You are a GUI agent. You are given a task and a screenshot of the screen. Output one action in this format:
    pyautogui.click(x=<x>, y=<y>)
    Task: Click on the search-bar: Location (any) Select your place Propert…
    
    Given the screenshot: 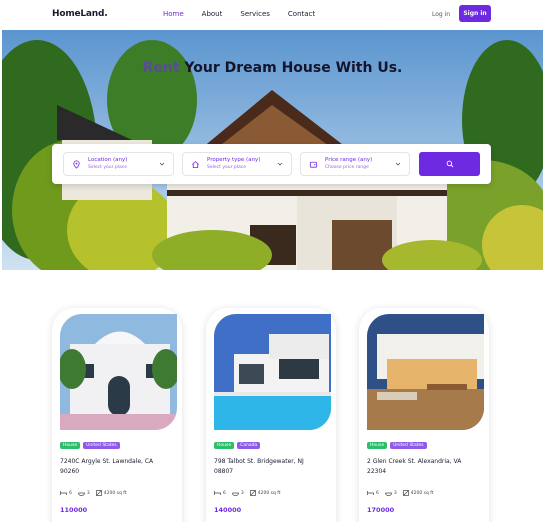 What is the action you would take?
    pyautogui.click(x=271, y=164)
    